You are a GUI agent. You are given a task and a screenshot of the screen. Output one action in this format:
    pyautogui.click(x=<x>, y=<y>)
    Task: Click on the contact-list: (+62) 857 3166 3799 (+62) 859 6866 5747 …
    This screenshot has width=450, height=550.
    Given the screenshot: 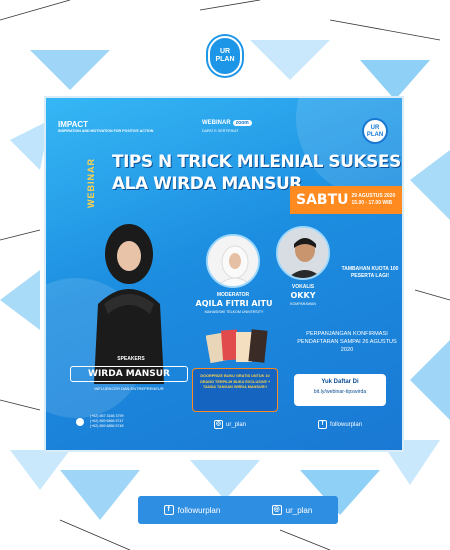 What is the action you would take?
    pyautogui.click(x=99, y=421)
    